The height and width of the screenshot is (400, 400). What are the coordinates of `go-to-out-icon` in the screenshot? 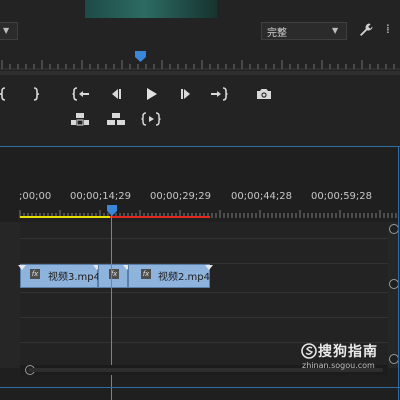 It's located at (219, 94).